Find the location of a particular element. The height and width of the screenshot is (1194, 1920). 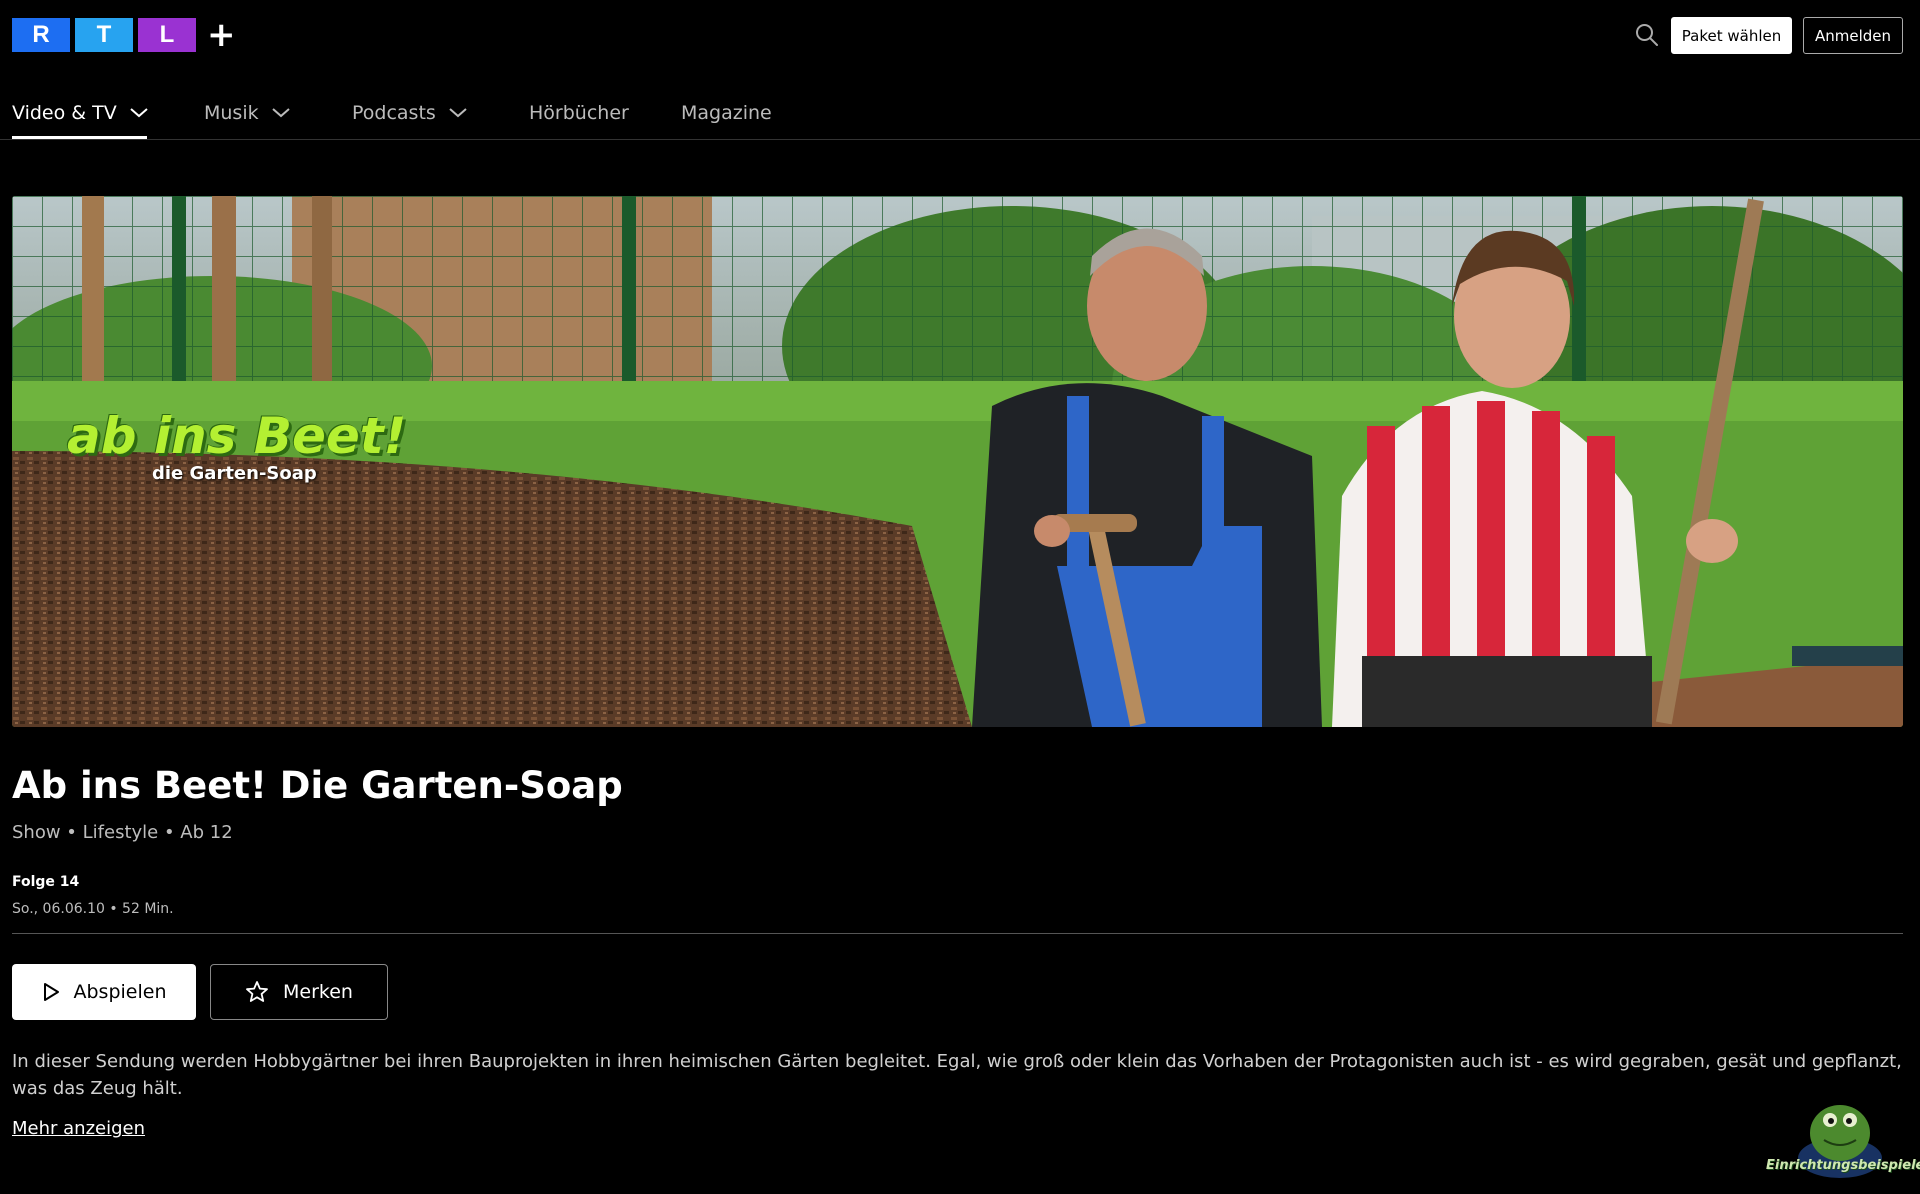

choose-package-button: Paket wählen is located at coordinates (1731, 35).